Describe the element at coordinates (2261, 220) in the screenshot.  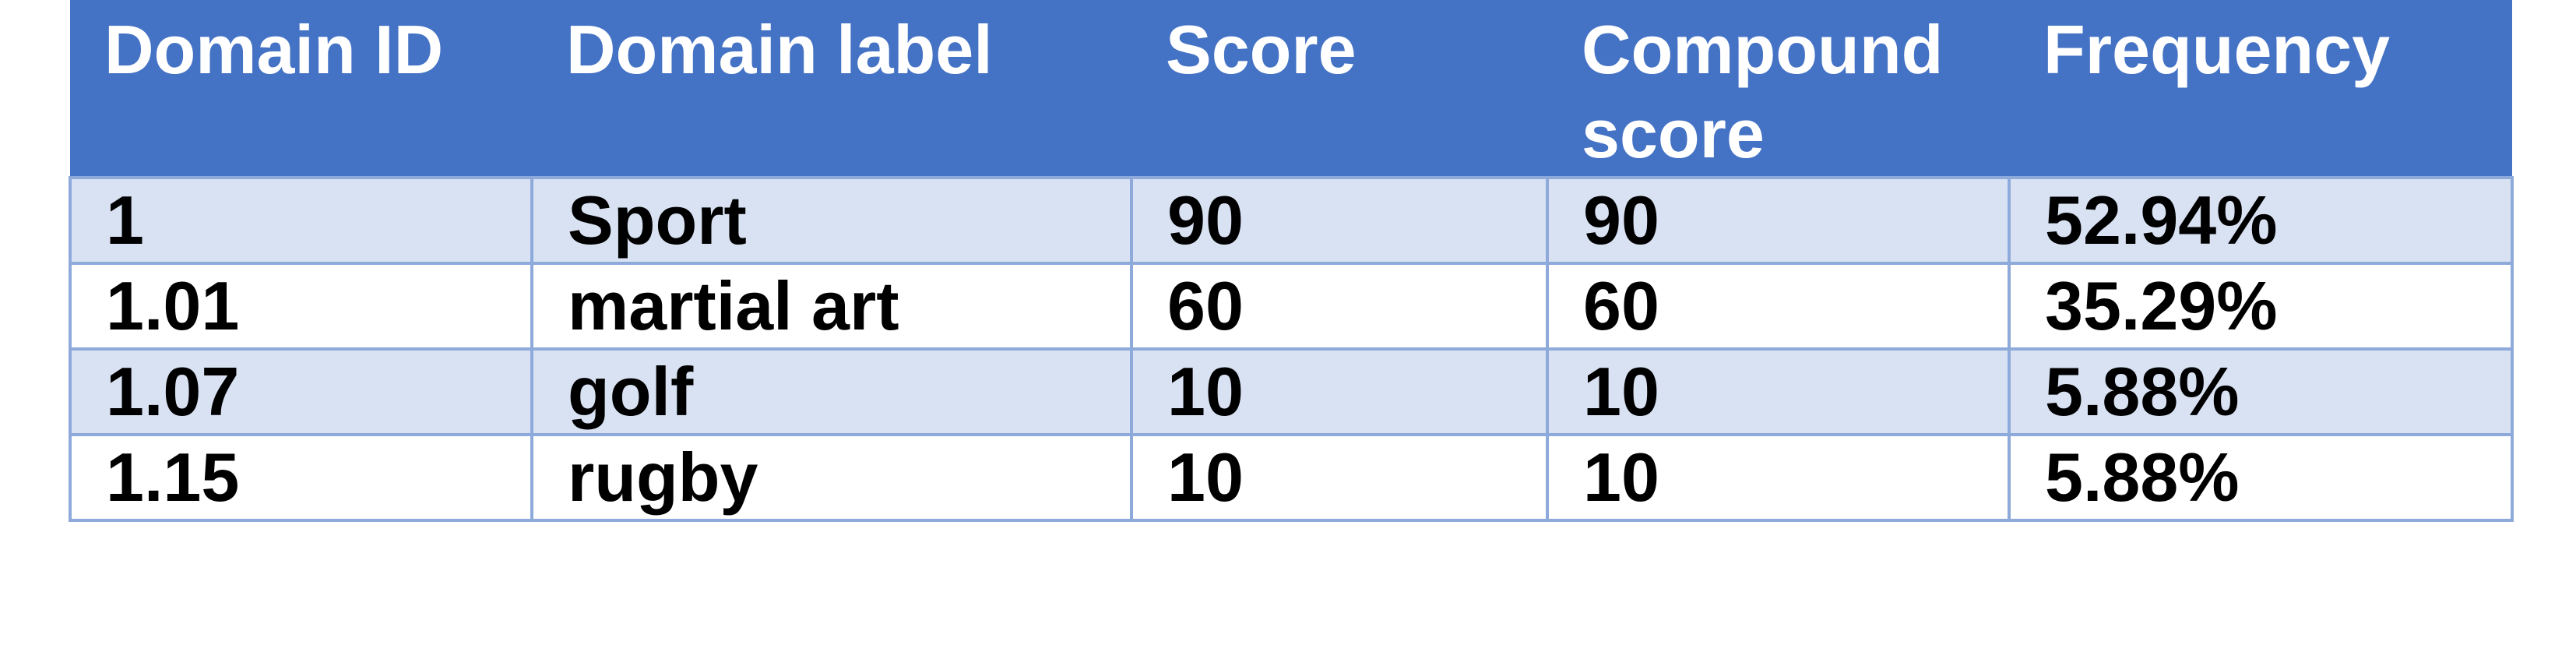
I see `cell-frequency: 52.94%` at that location.